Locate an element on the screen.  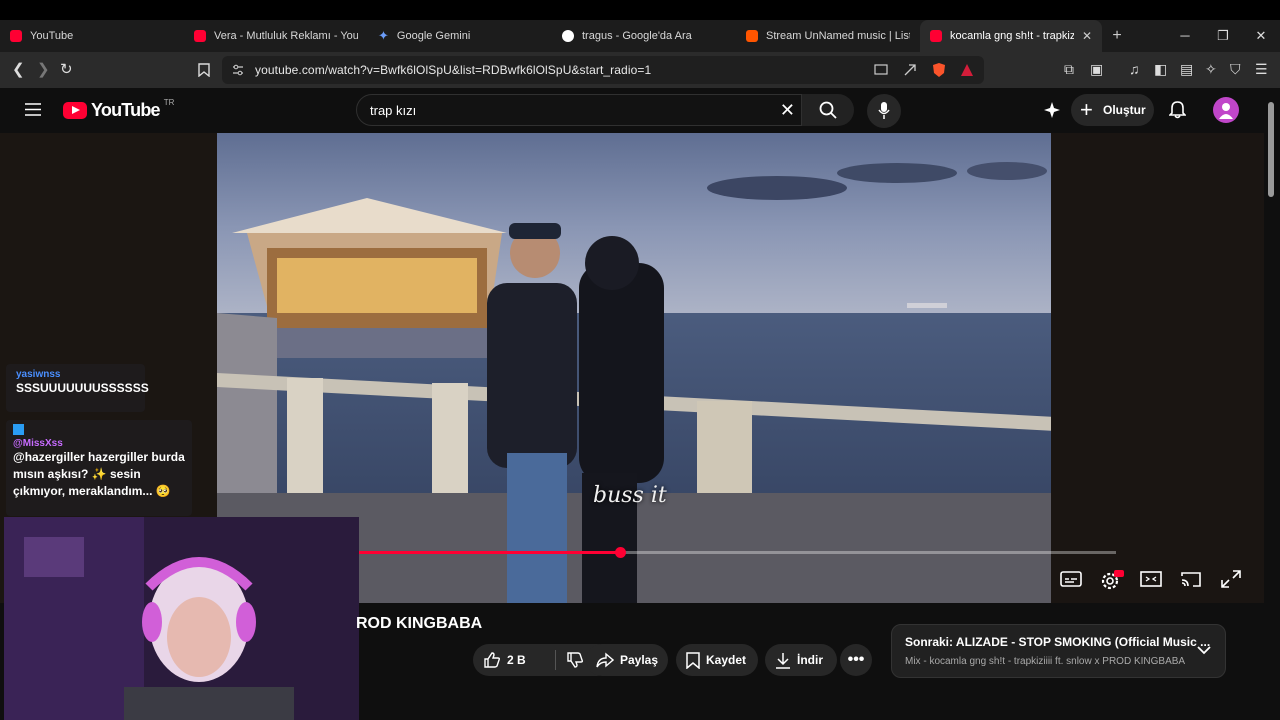
notifications-bell-icon is located at coordinates (1177, 109).